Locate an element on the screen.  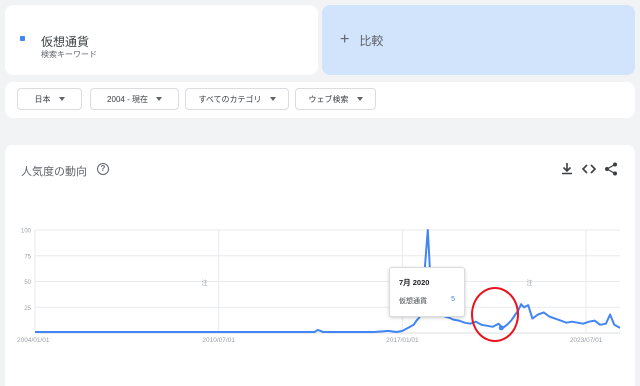
x-tick-label: 2017/01/01 is located at coordinates (402, 340).